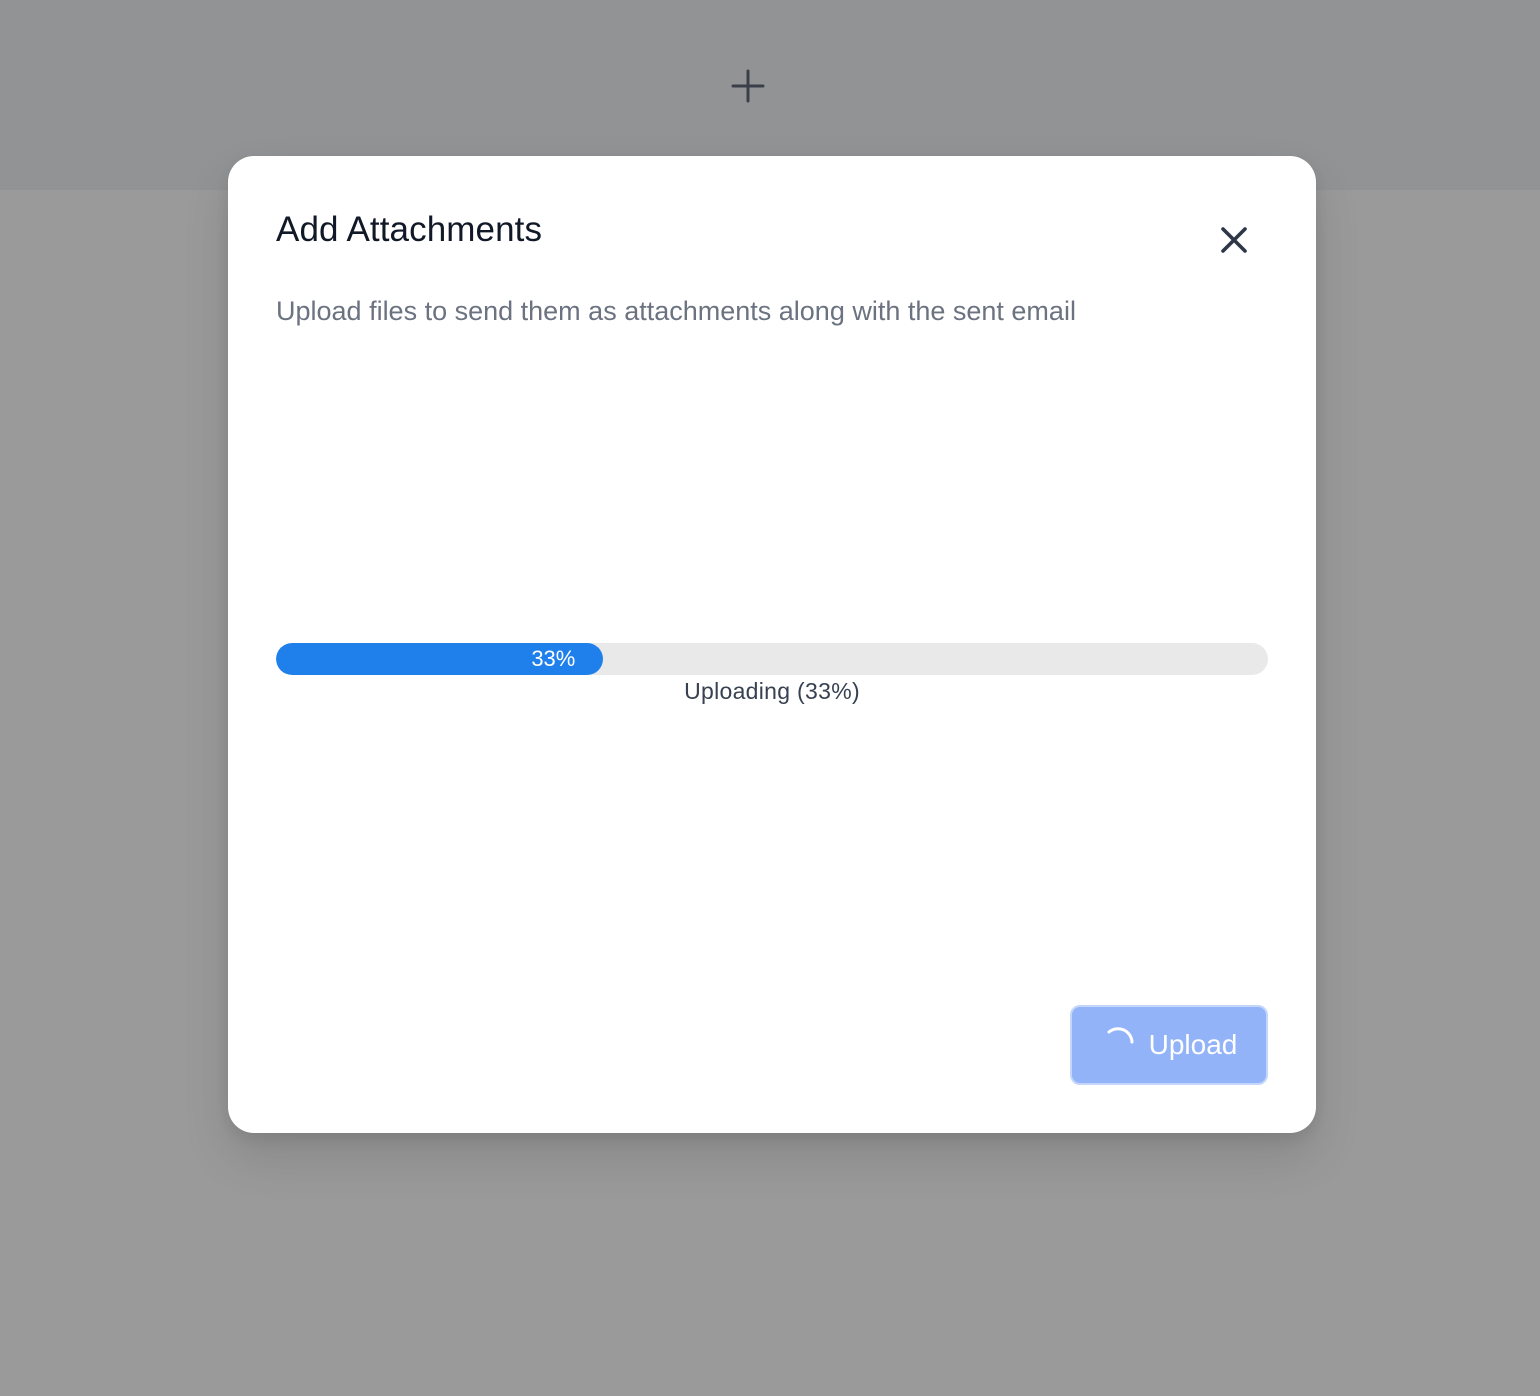  What do you see at coordinates (1120, 1035) in the screenshot?
I see `spinner-icon` at bounding box center [1120, 1035].